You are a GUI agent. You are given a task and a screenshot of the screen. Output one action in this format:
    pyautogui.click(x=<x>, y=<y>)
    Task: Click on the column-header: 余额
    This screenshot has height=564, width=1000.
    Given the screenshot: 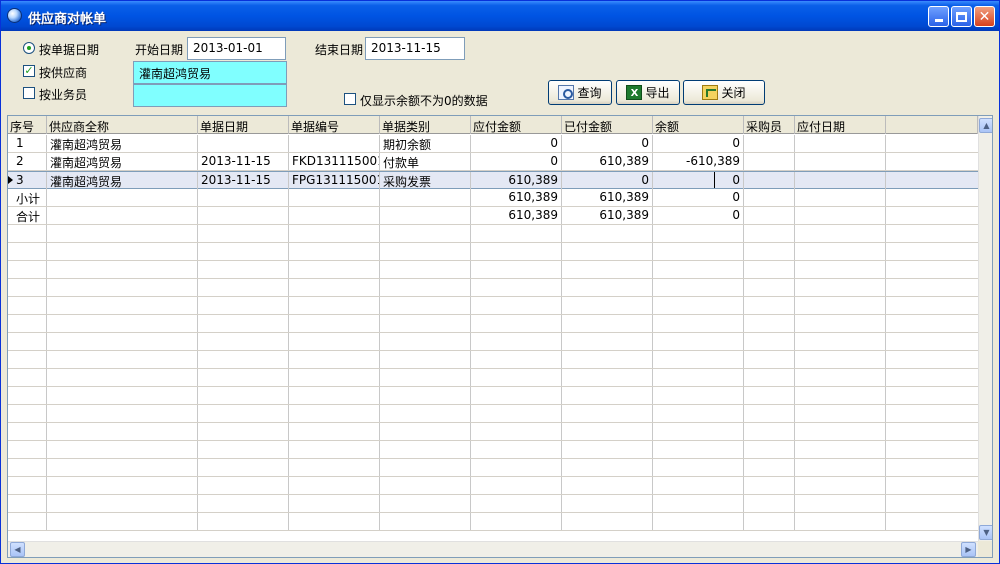 What is the action you would take?
    pyautogui.click(x=698, y=125)
    